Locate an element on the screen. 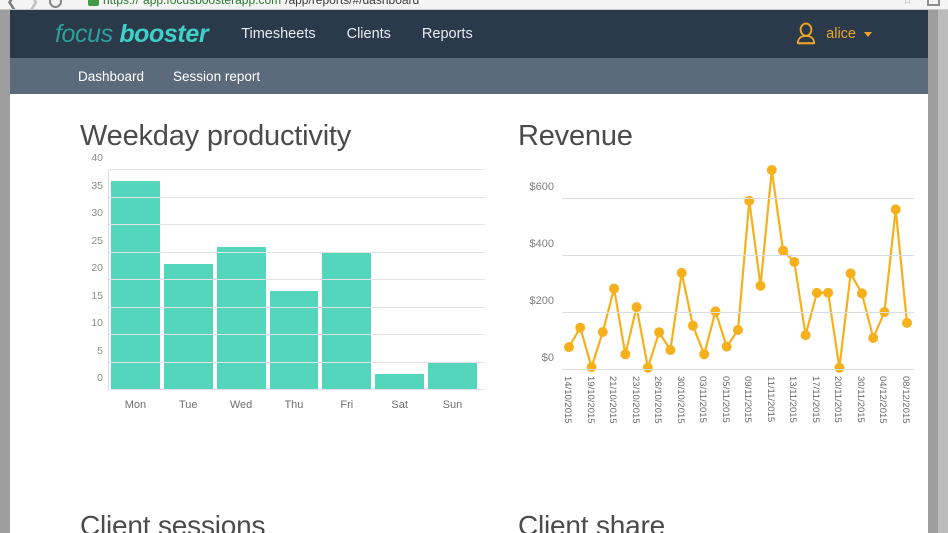 This screenshot has height=533, width=948. bar-chart-bar-group: Sun is located at coordinates (452, 290).